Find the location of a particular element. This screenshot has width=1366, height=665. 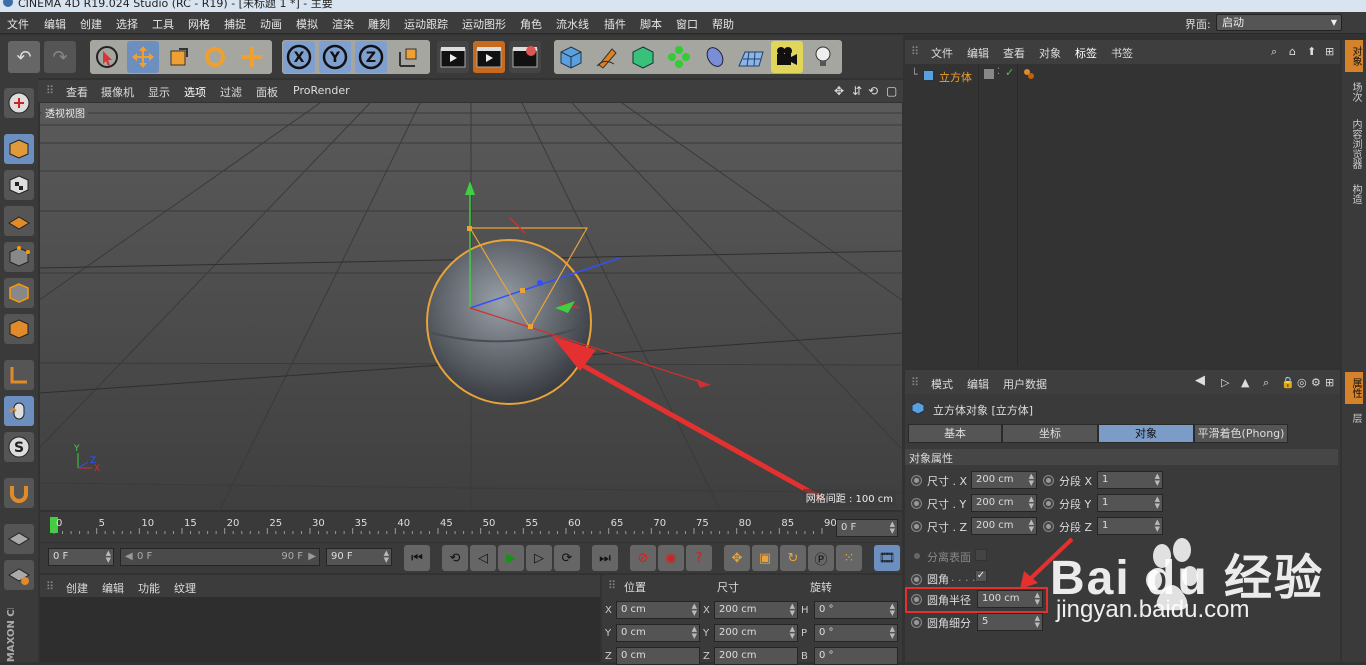

next-frame-icon: ▷ is located at coordinates (539, 558).